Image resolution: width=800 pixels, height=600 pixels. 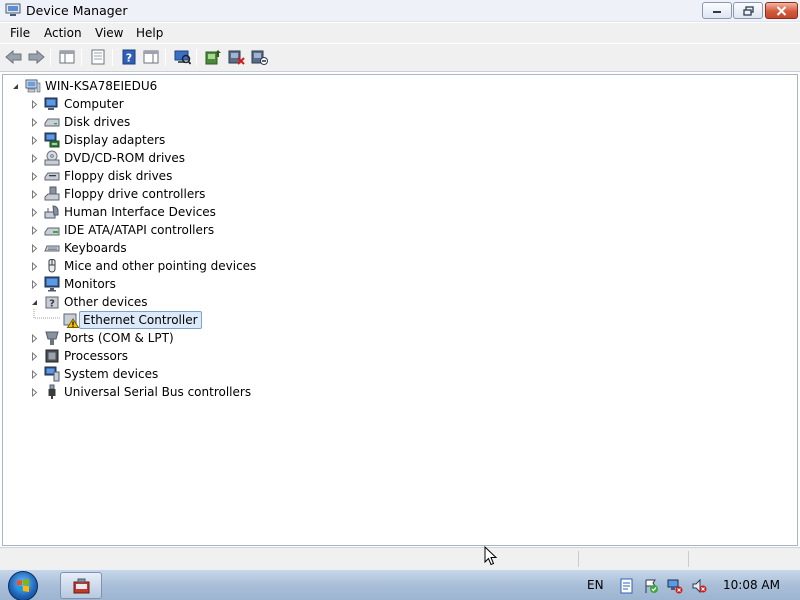 What do you see at coordinates (52, 176) in the screenshot?
I see `floppy-drive-icon` at bounding box center [52, 176].